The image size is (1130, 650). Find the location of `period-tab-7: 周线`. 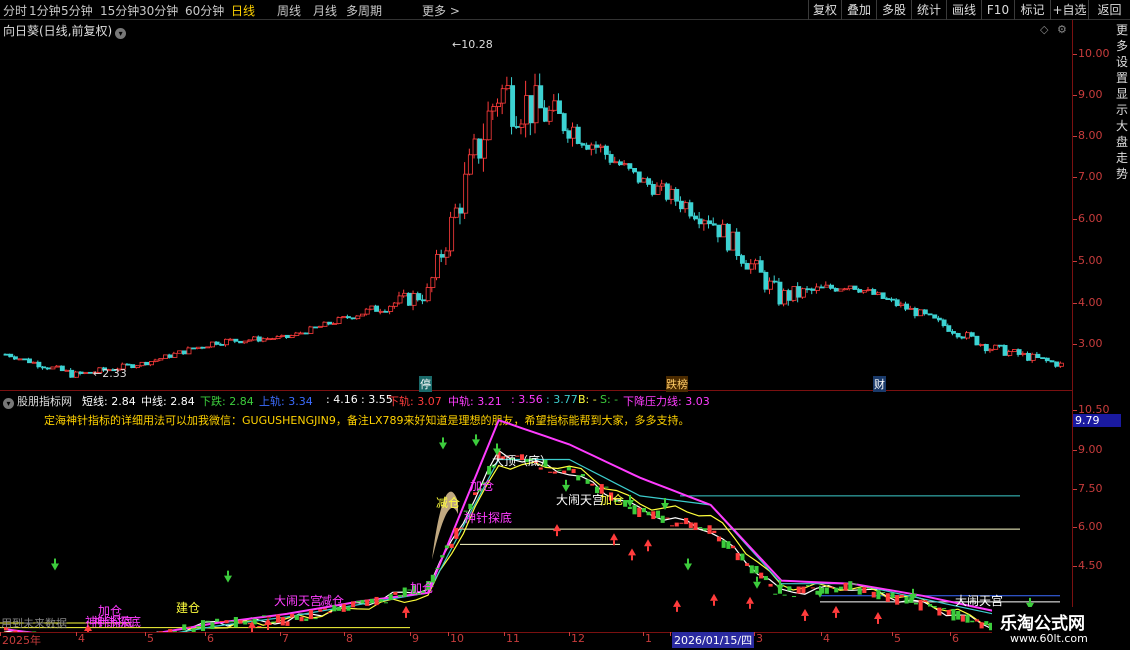

period-tab-7: 周线 is located at coordinates (289, 10).